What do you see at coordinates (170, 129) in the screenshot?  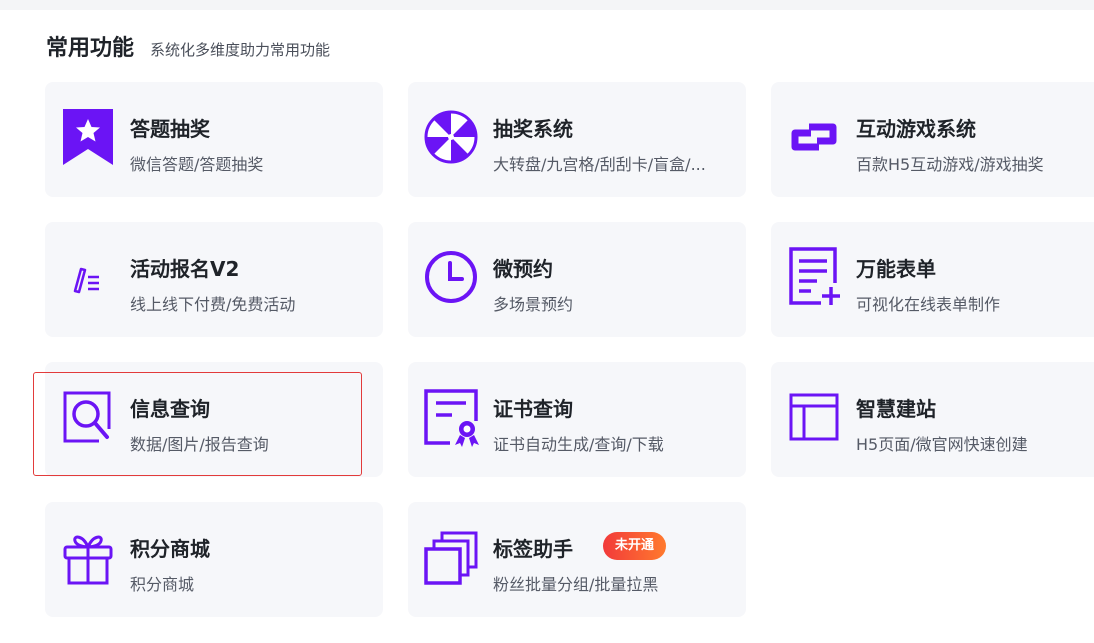 I see `card-title: 答题抽奖` at bounding box center [170, 129].